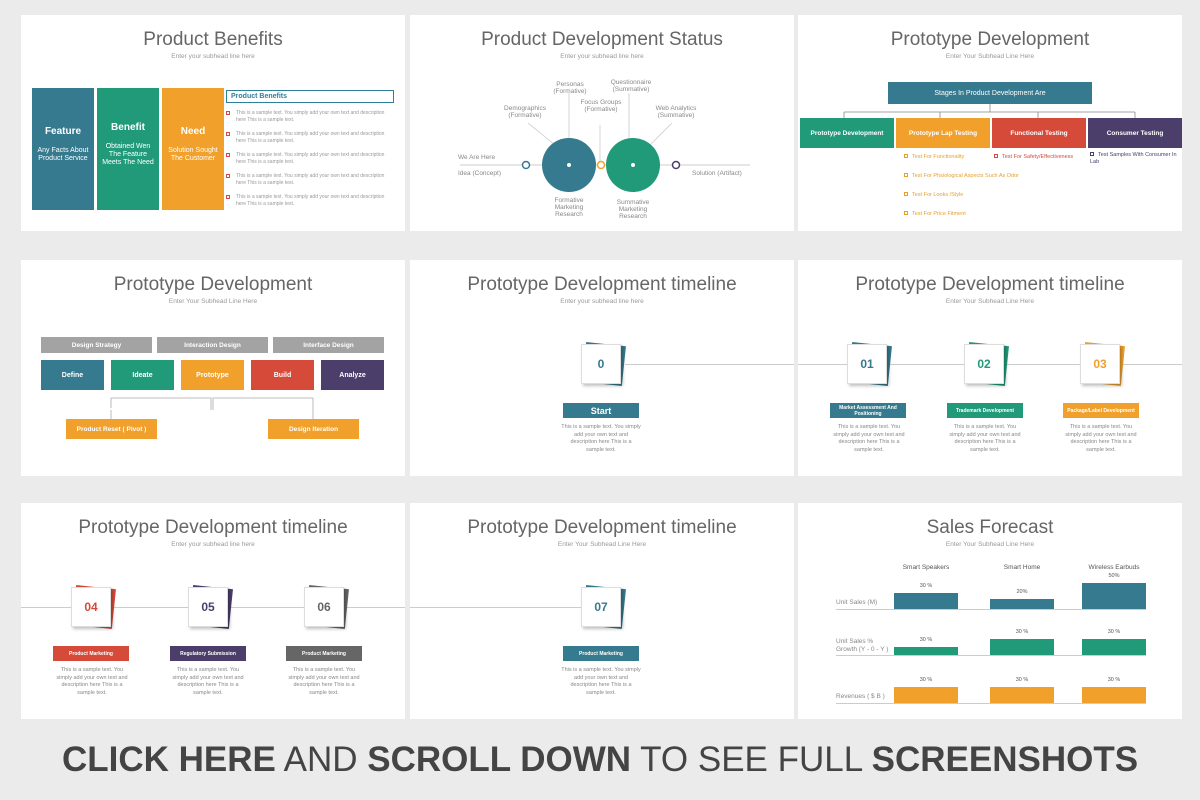  What do you see at coordinates (984, 364) in the screenshot?
I see `milestone-number: 02` at bounding box center [984, 364].